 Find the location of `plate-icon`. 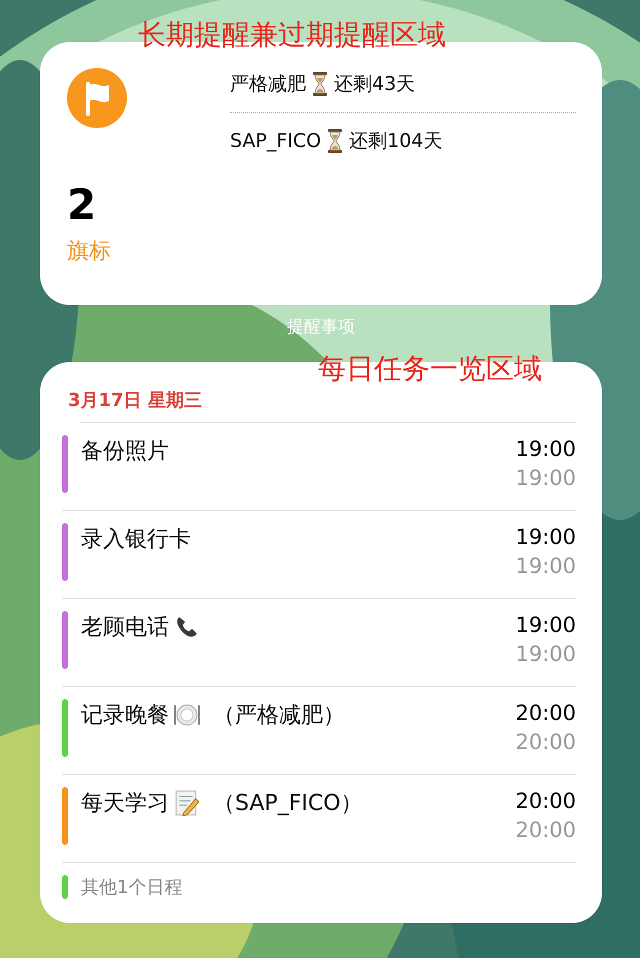

plate-icon is located at coordinates (187, 715).